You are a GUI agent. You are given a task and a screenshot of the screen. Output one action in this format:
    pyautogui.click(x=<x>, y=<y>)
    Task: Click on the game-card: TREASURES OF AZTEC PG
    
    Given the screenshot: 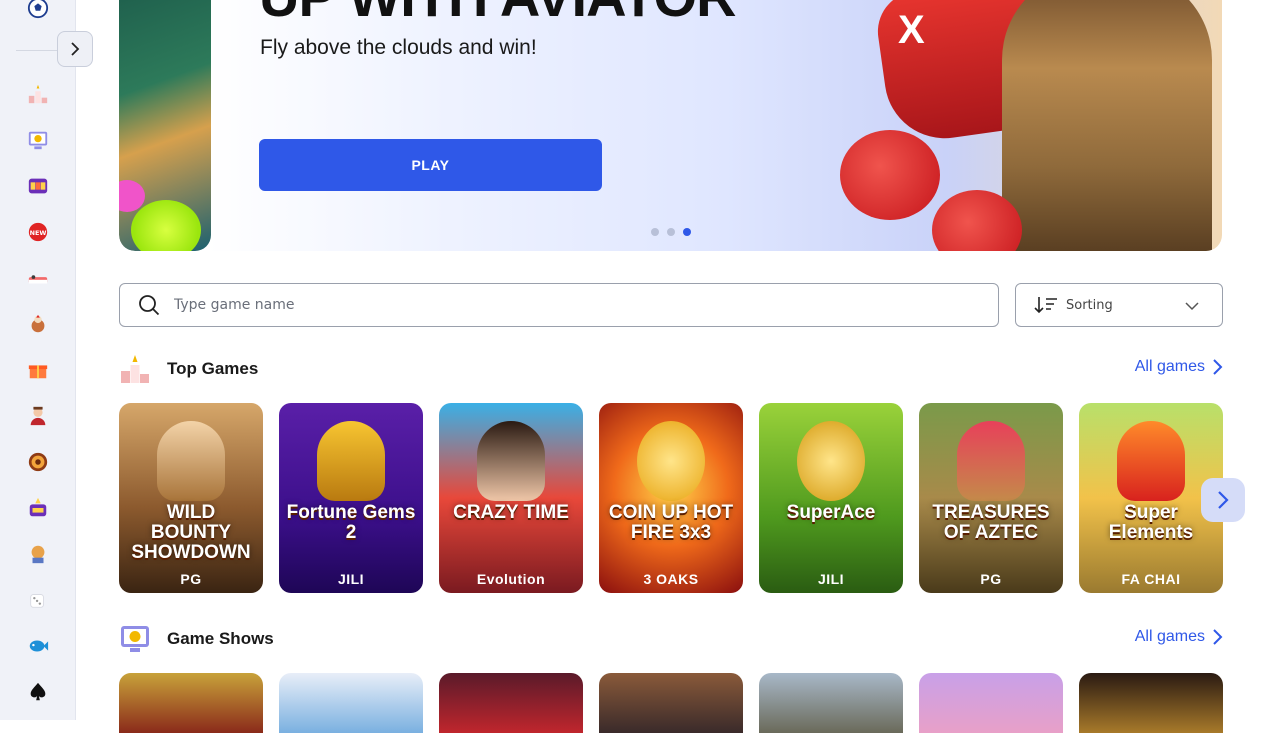 What is the action you would take?
    pyautogui.click(x=991, y=498)
    